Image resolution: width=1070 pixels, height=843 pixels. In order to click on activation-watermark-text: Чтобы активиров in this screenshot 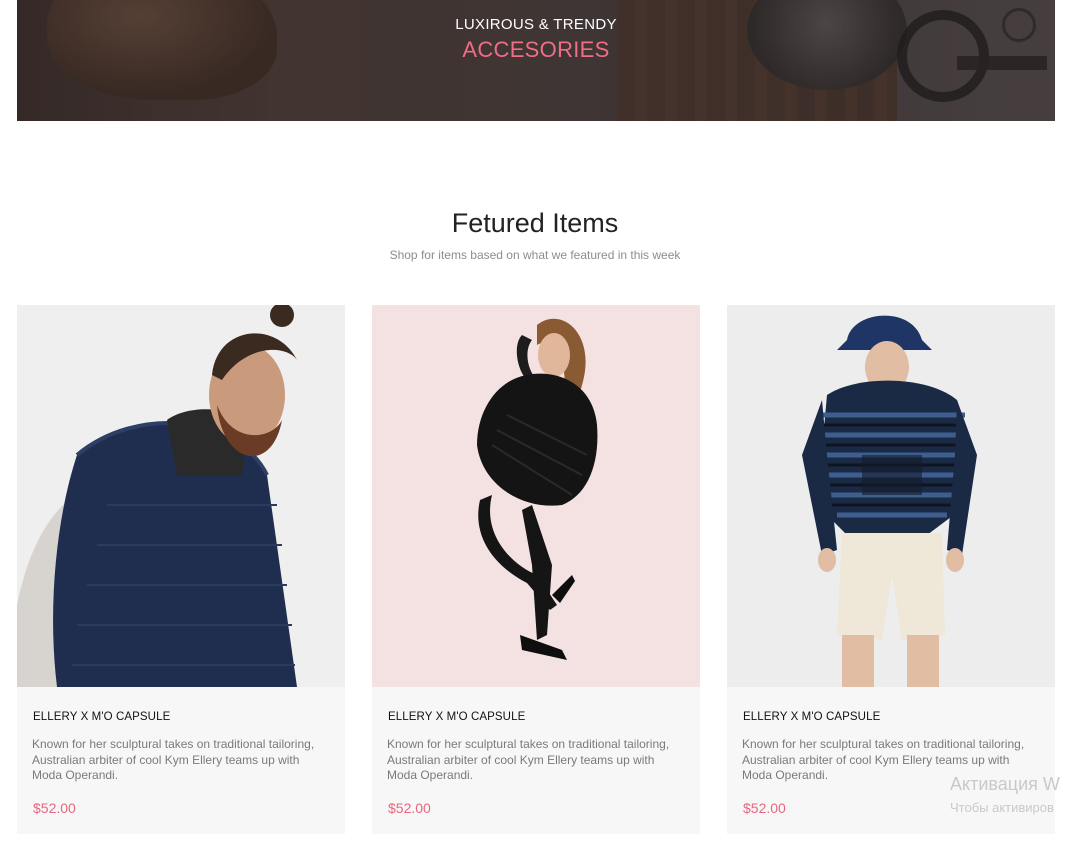, I will do `click(1002, 807)`.